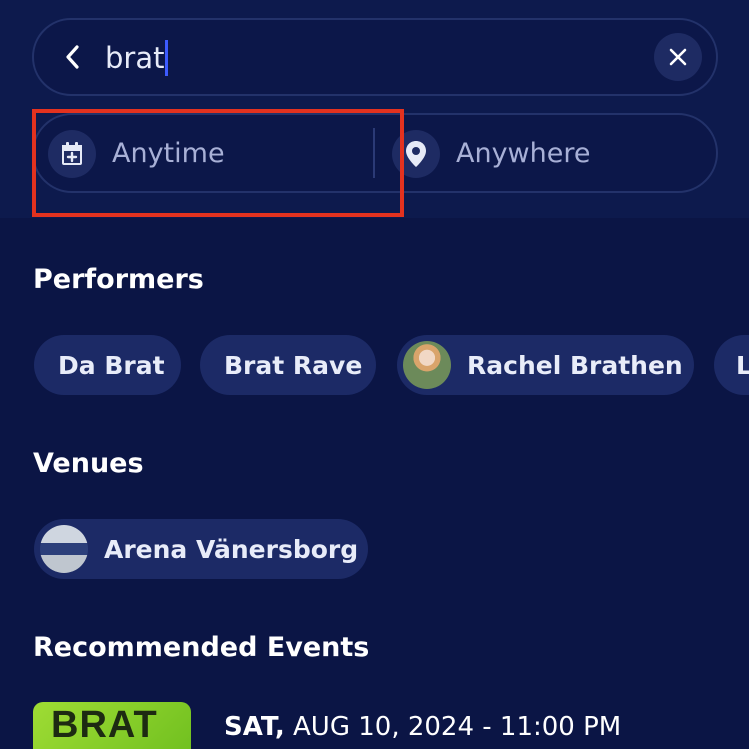  What do you see at coordinates (104, 725) in the screenshot?
I see `event-thumb-text: BRAT` at bounding box center [104, 725].